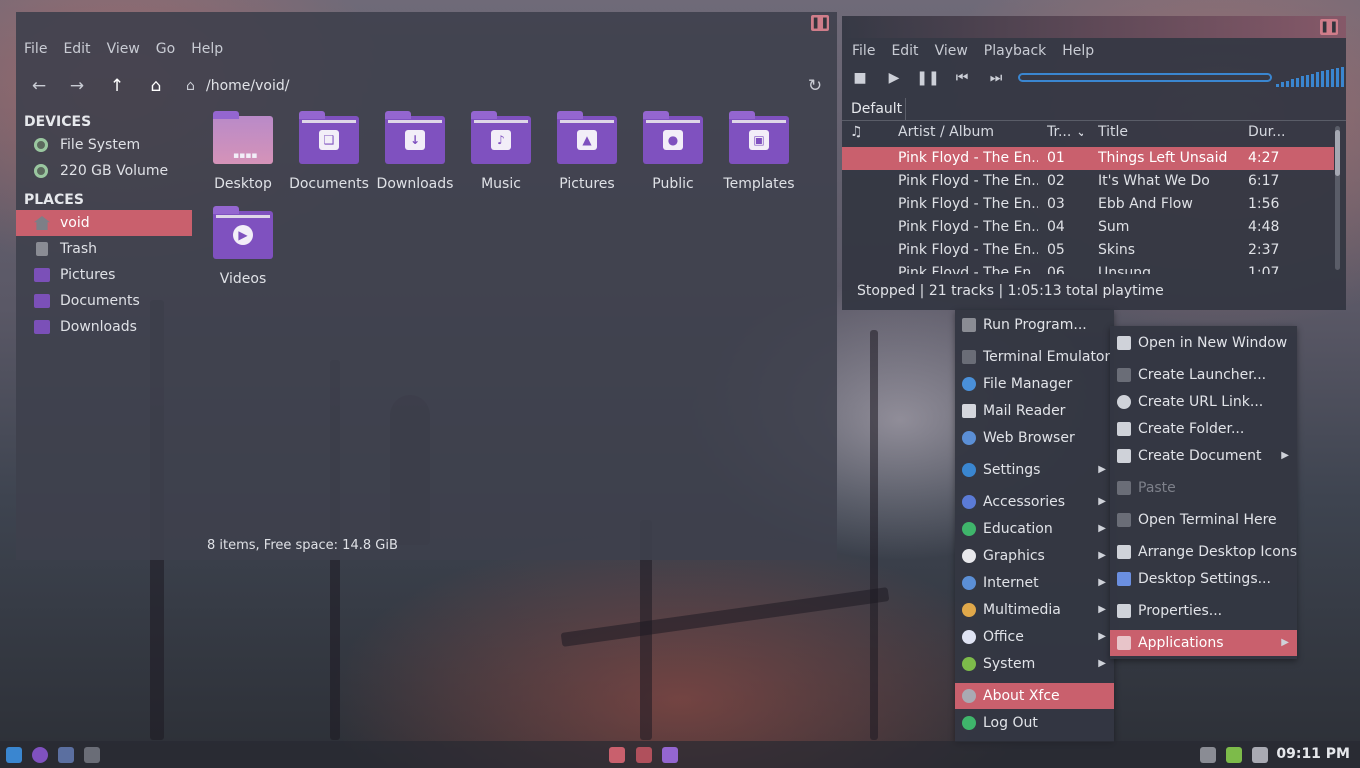 This screenshot has width=1360, height=768. I want to click on seek-bar, so click(1145, 77).